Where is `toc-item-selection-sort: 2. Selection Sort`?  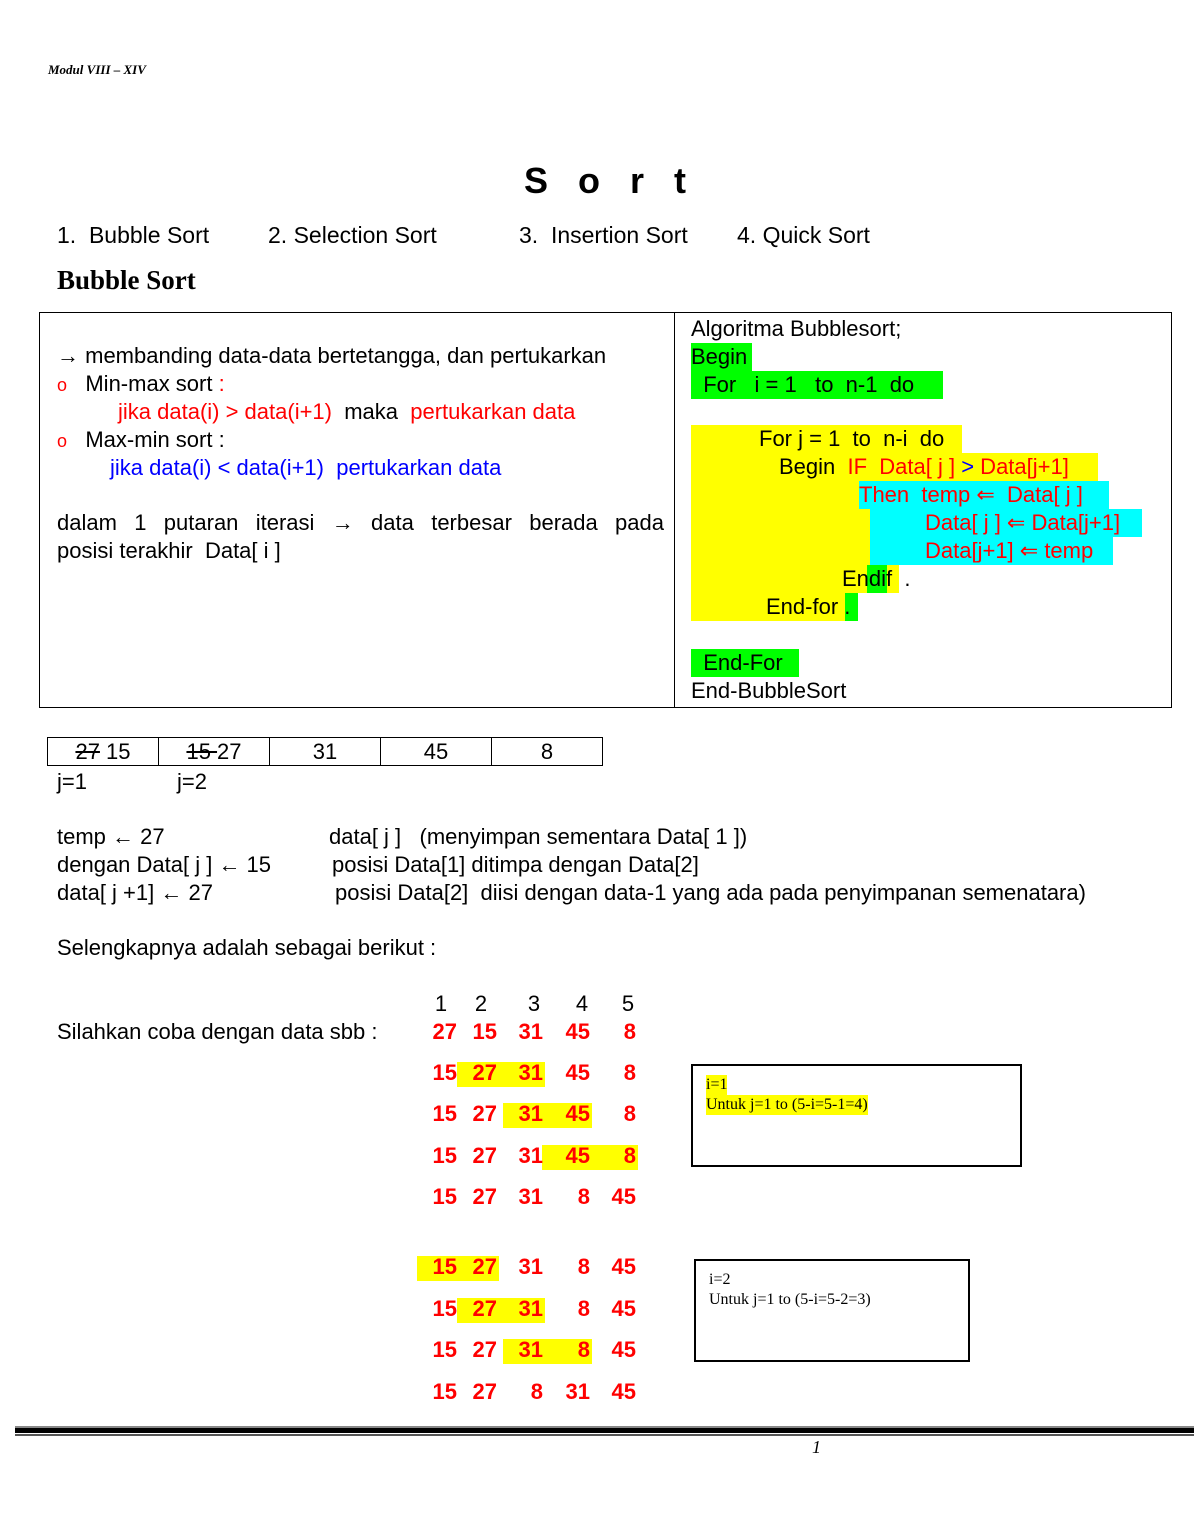 toc-item-selection-sort: 2. Selection Sort is located at coordinates (352, 235).